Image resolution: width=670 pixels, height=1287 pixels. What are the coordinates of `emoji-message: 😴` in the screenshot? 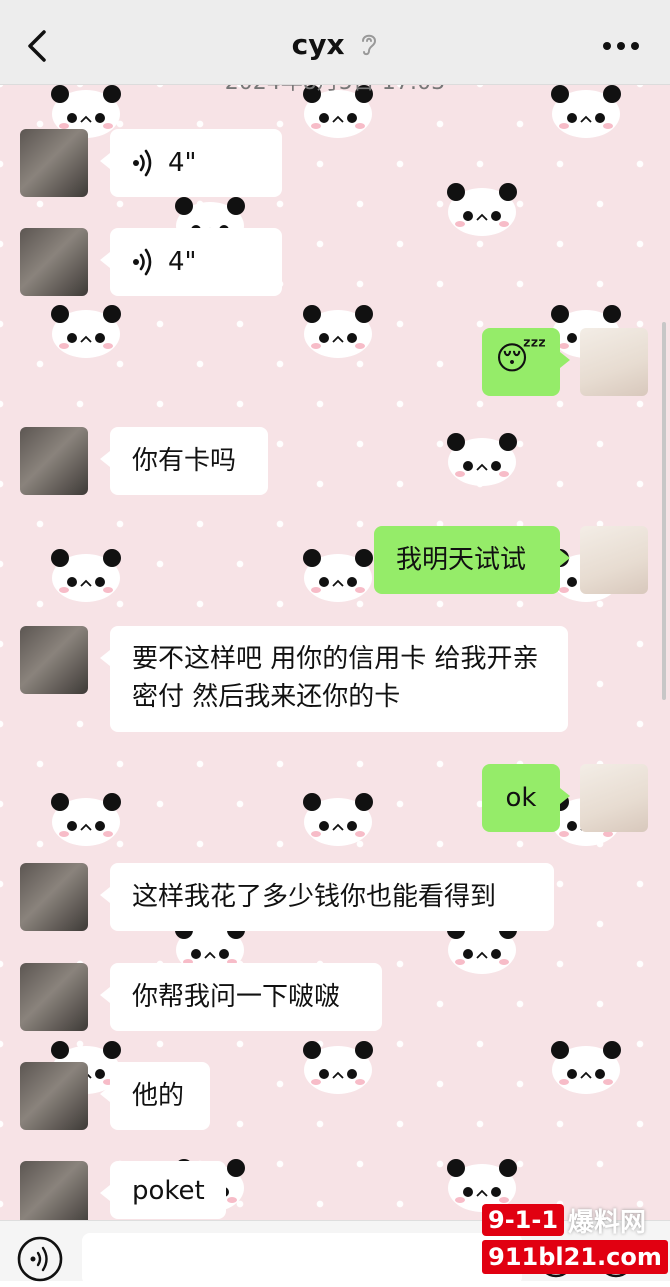 It's located at (526, 362).